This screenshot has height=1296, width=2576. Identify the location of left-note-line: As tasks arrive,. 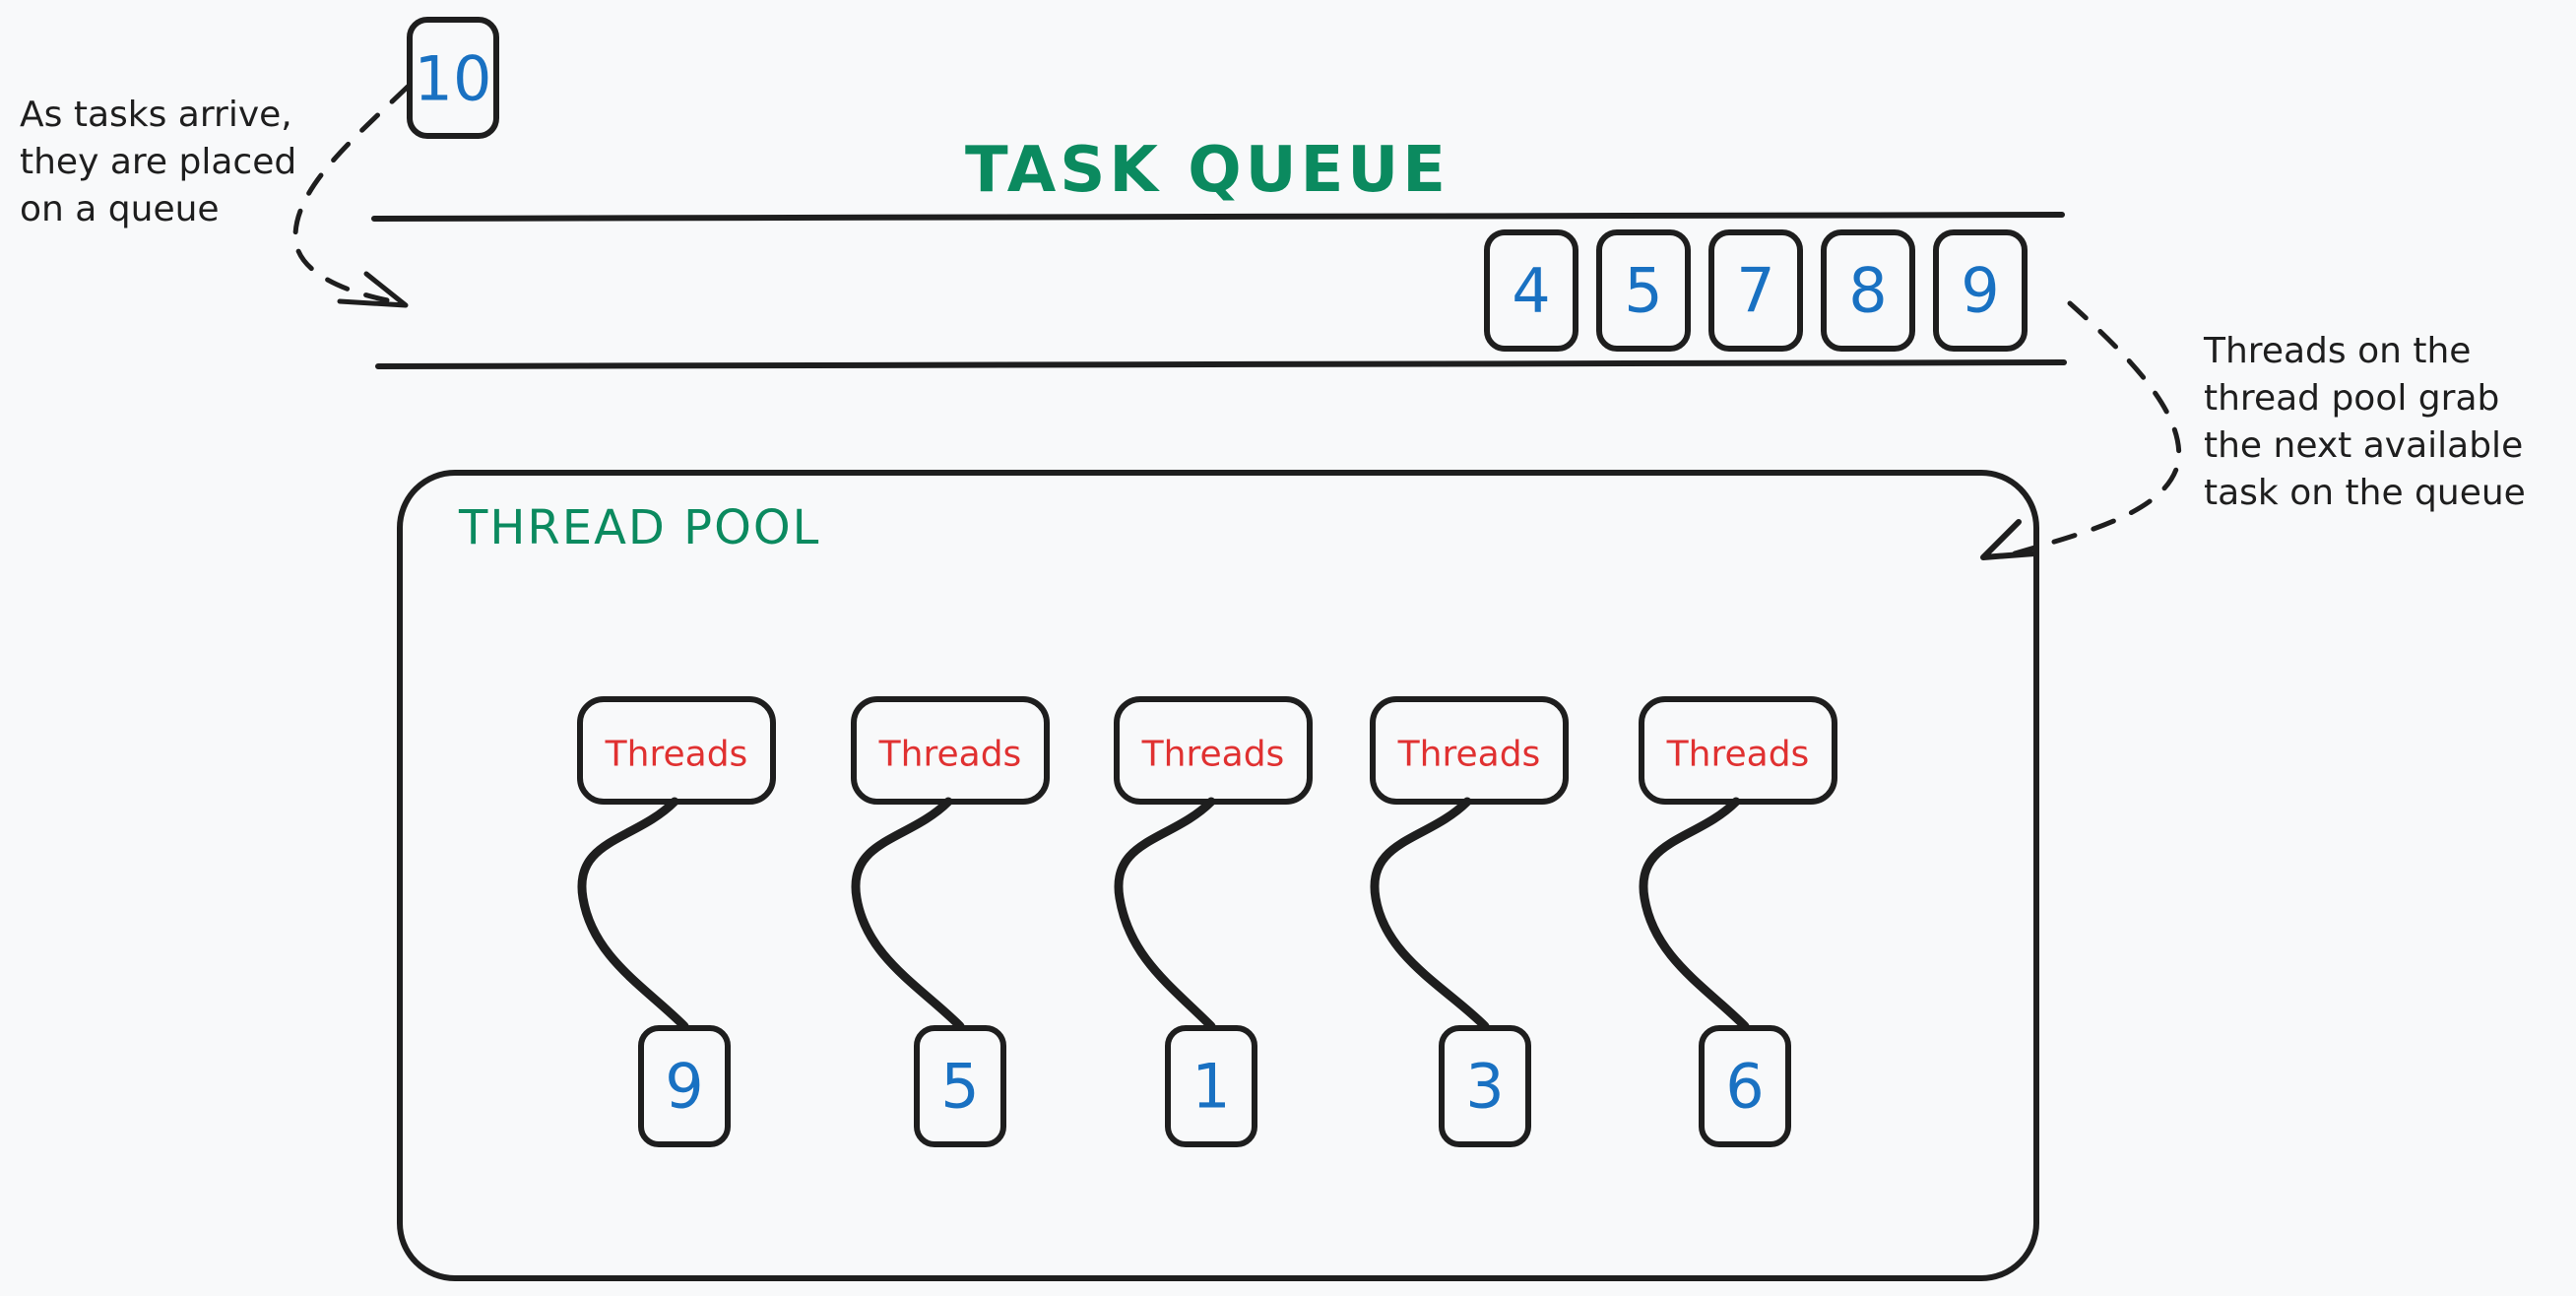
(156, 115).